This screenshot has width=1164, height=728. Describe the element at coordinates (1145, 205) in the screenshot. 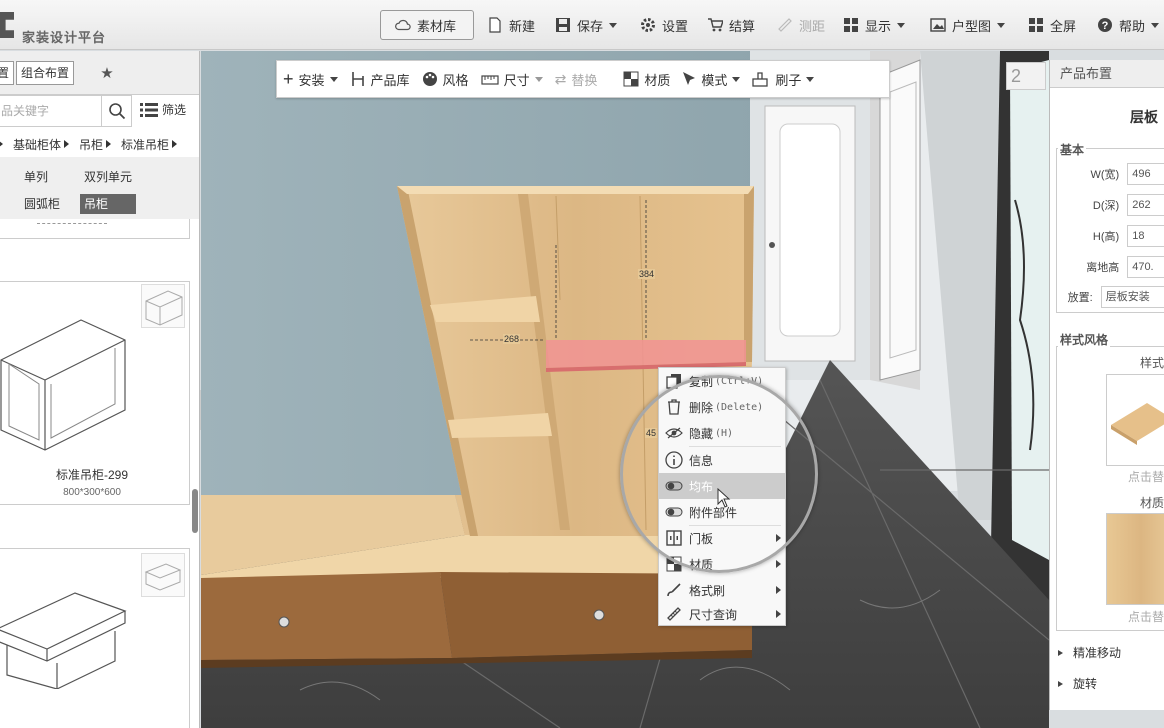

I see `depth-input: 262` at that location.